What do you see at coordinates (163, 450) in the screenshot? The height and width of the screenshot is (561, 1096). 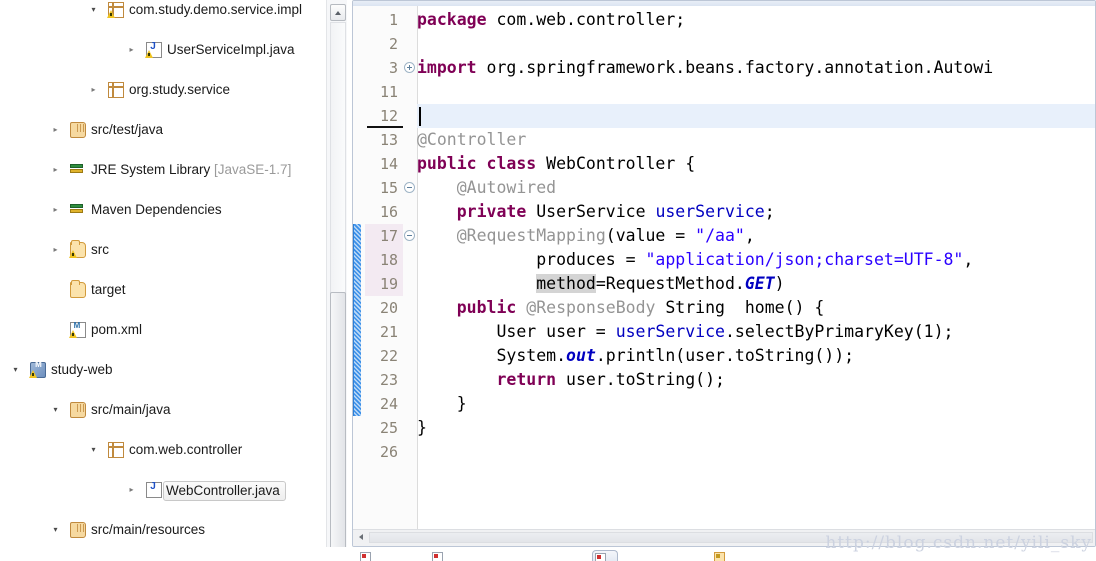 I see `tree-item-com-web-controller: com.web.controller` at bounding box center [163, 450].